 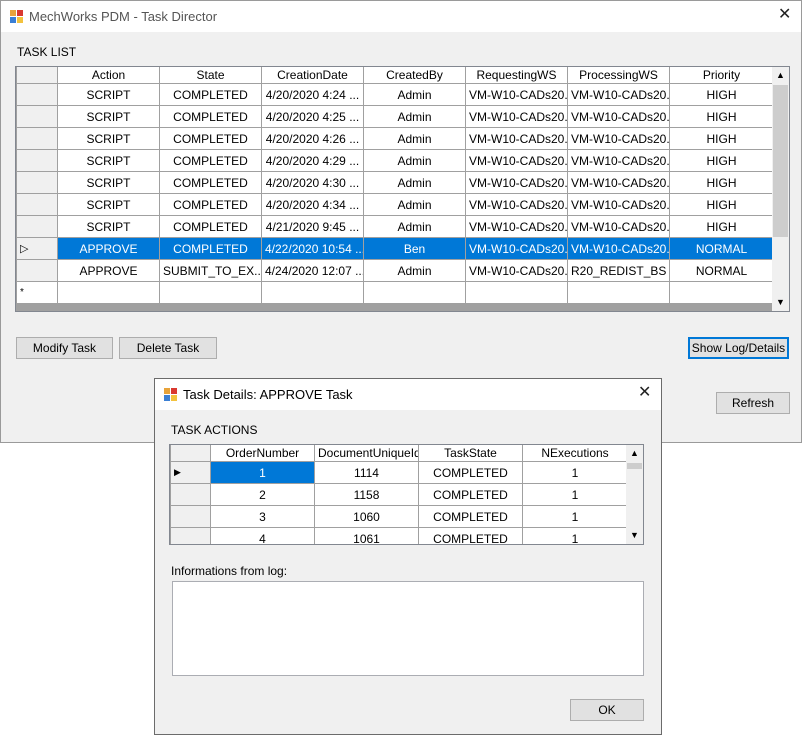 What do you see at coordinates (753, 403) in the screenshot?
I see `refresh-button: Refresh` at bounding box center [753, 403].